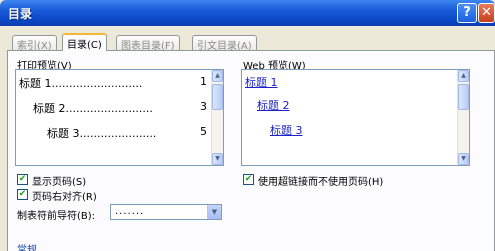  I want to click on chevron-down-icon: ▼, so click(214, 212).